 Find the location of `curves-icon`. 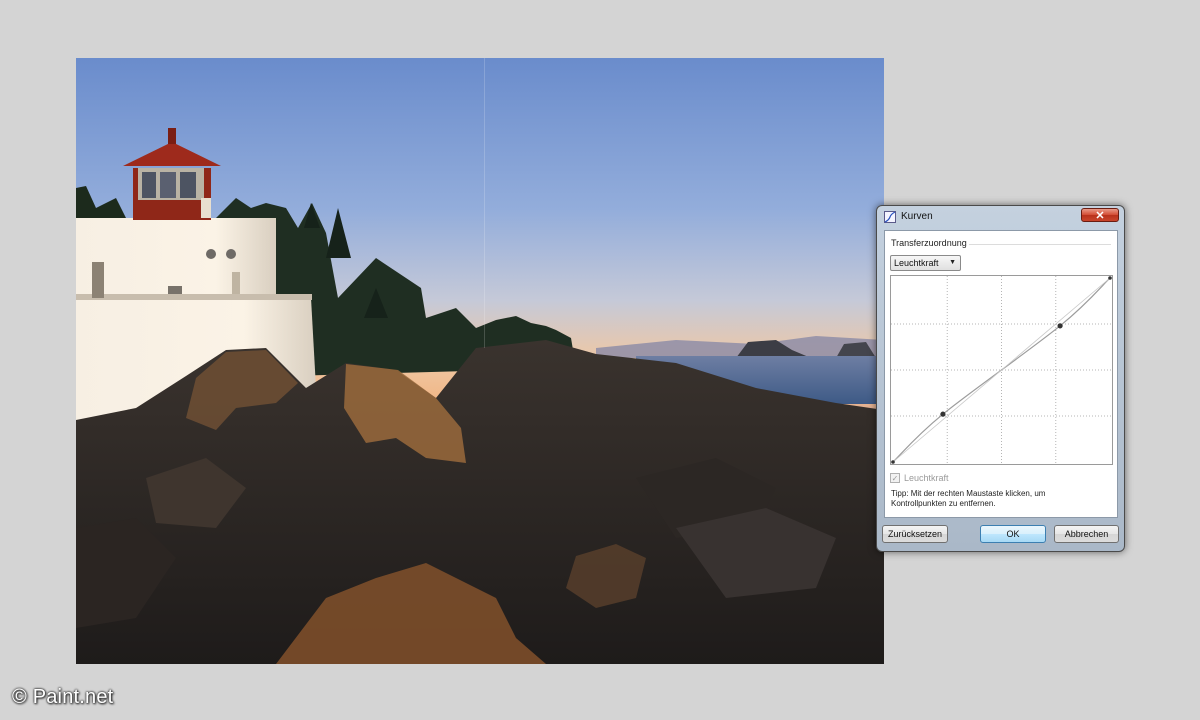

curves-icon is located at coordinates (890, 217).